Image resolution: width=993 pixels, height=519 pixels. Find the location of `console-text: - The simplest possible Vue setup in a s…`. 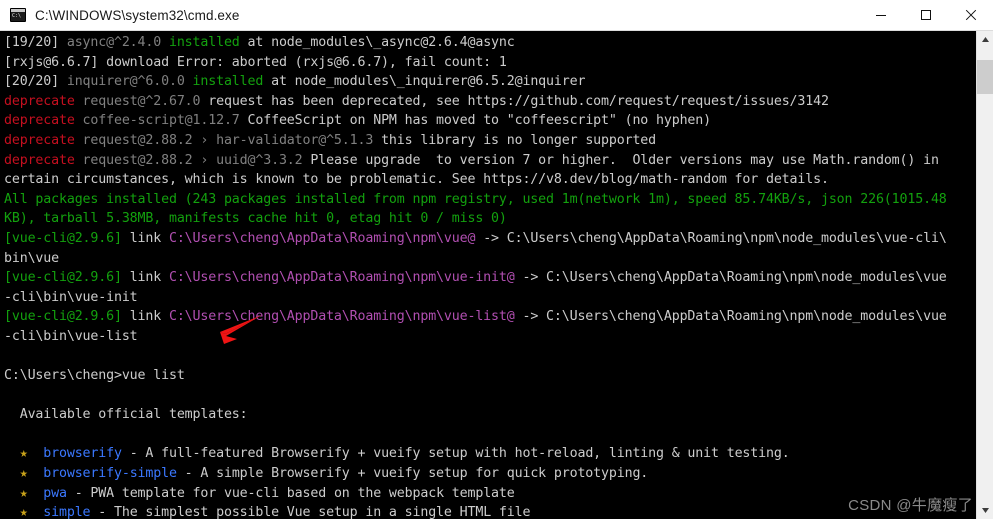

console-text: - The simplest possible Vue setup in a s… is located at coordinates (310, 512).